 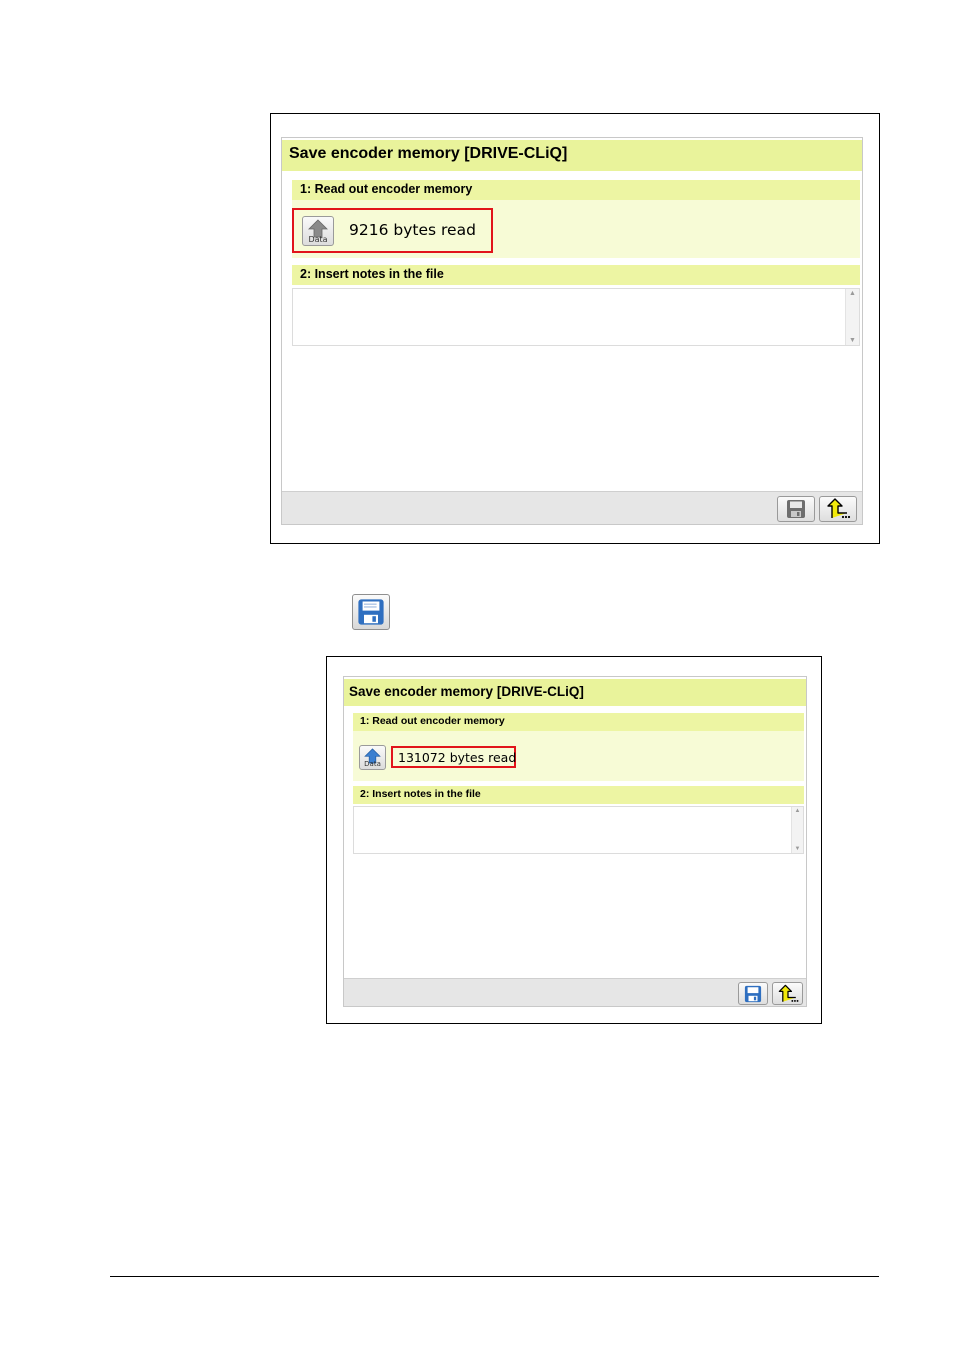 I want to click on save-button-icon-illustration, so click(x=371, y=612).